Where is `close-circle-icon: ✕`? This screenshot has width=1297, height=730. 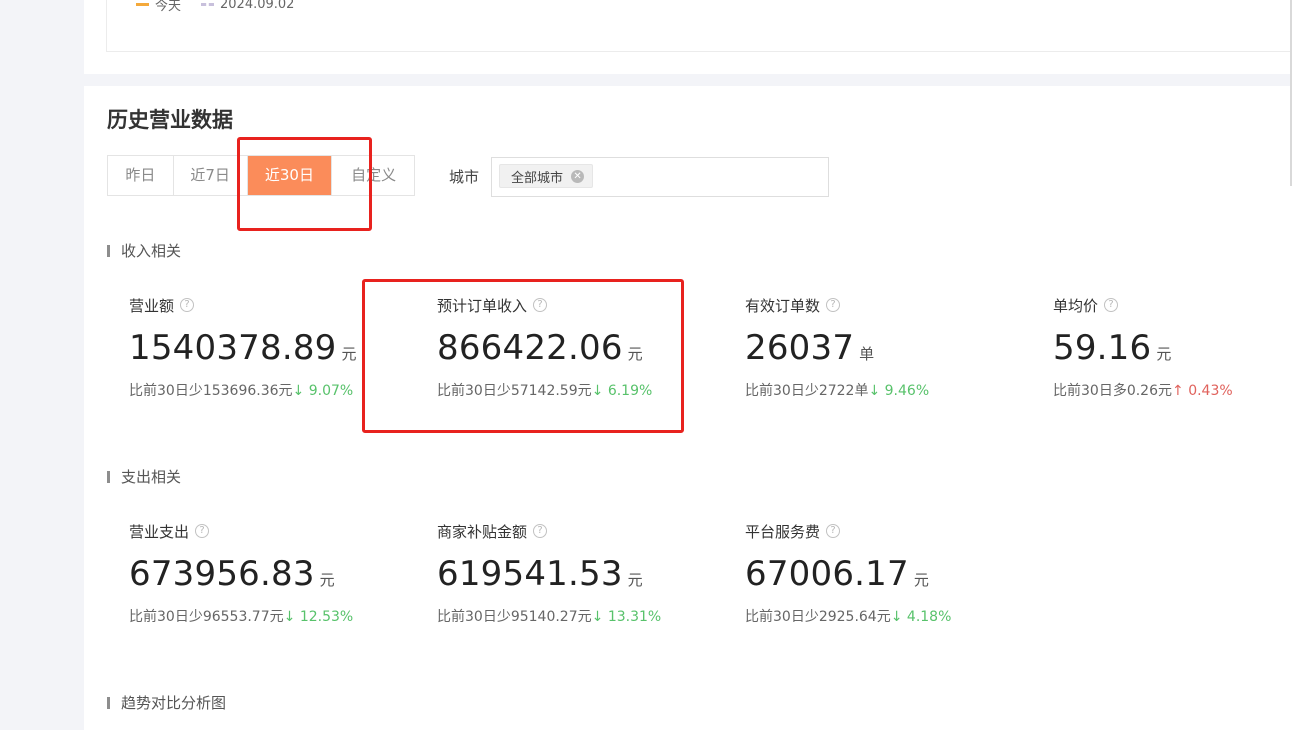 close-circle-icon: ✕ is located at coordinates (578, 176).